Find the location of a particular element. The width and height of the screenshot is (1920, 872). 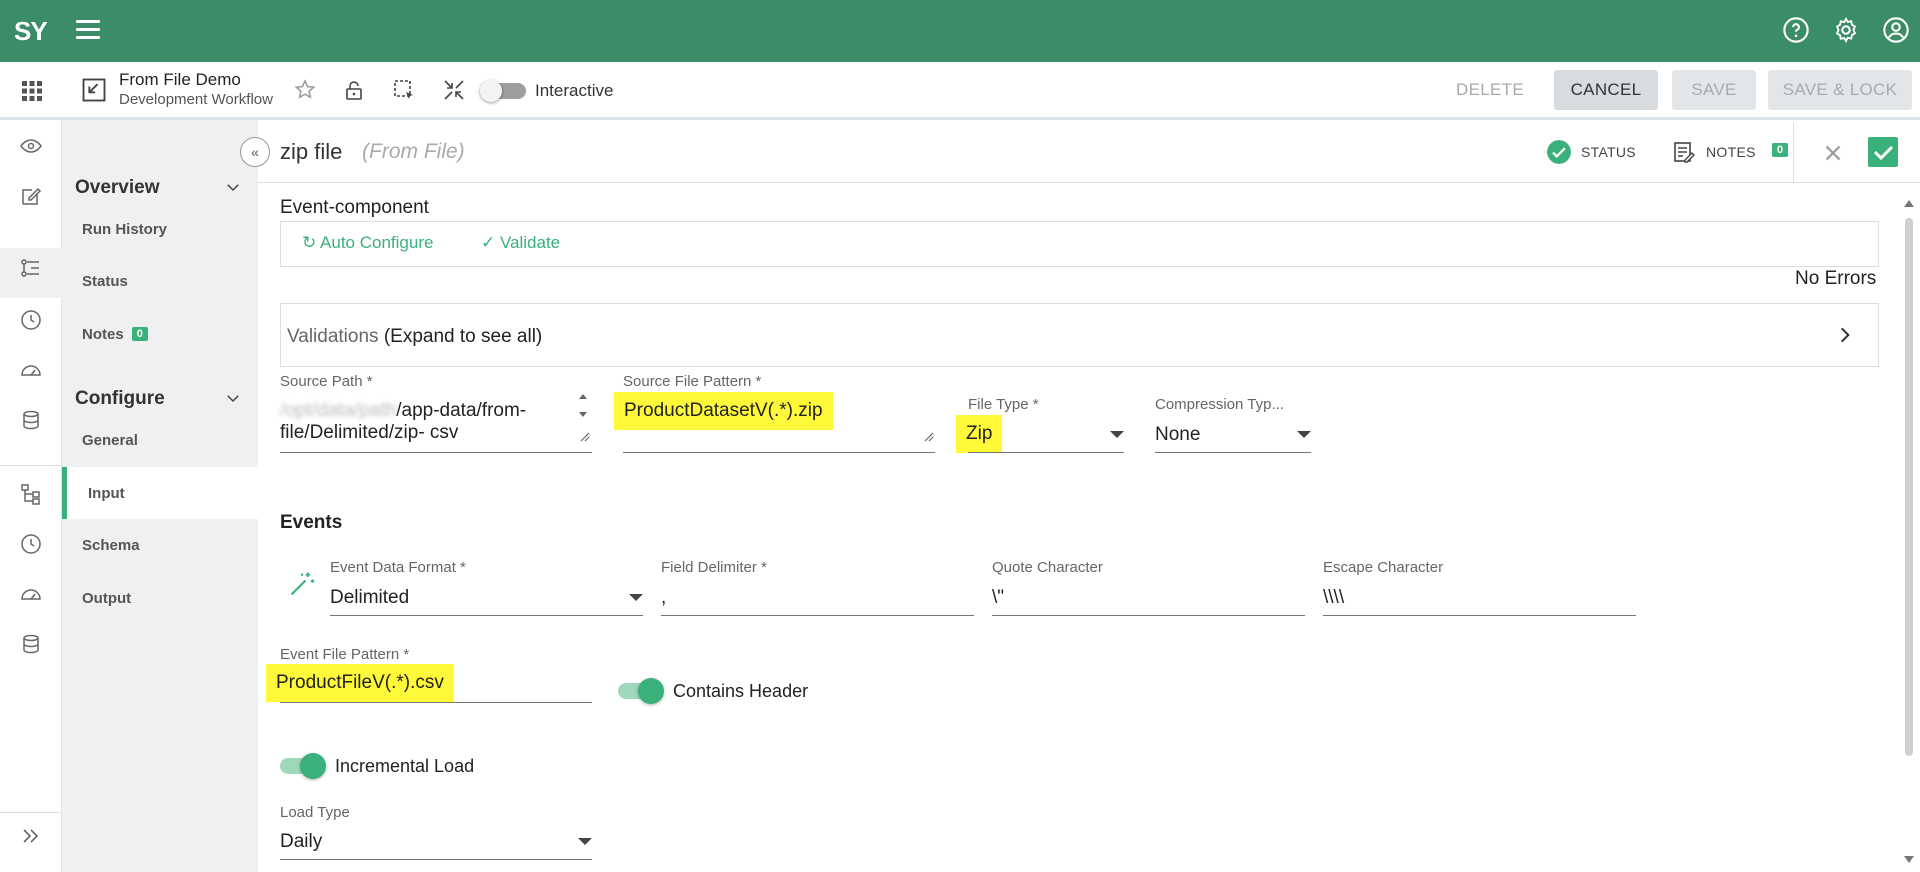

source-path-label: Source Path * is located at coordinates (326, 381).